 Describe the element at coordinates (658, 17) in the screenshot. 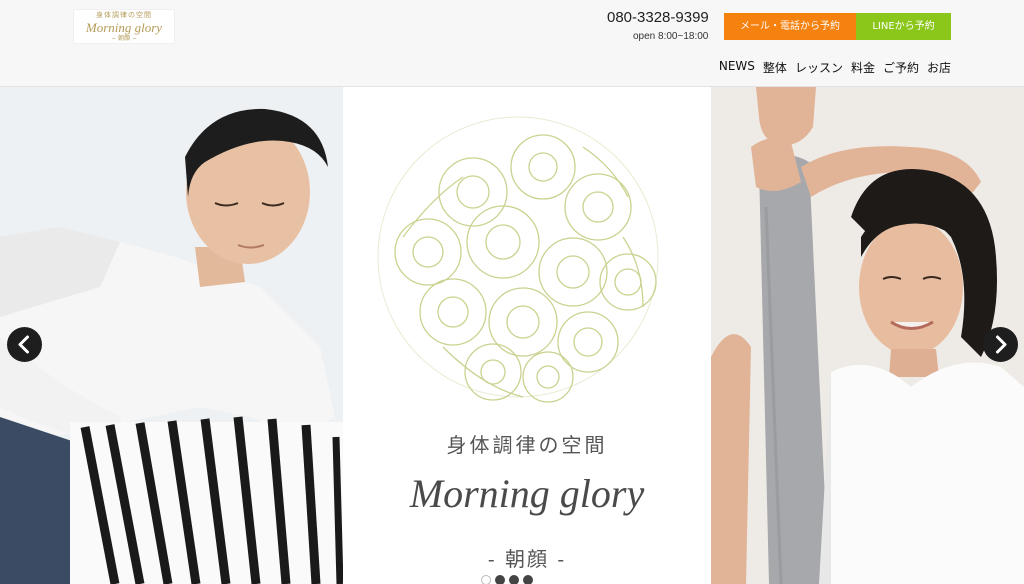

I see `phone-number: 080-3328-9399` at that location.